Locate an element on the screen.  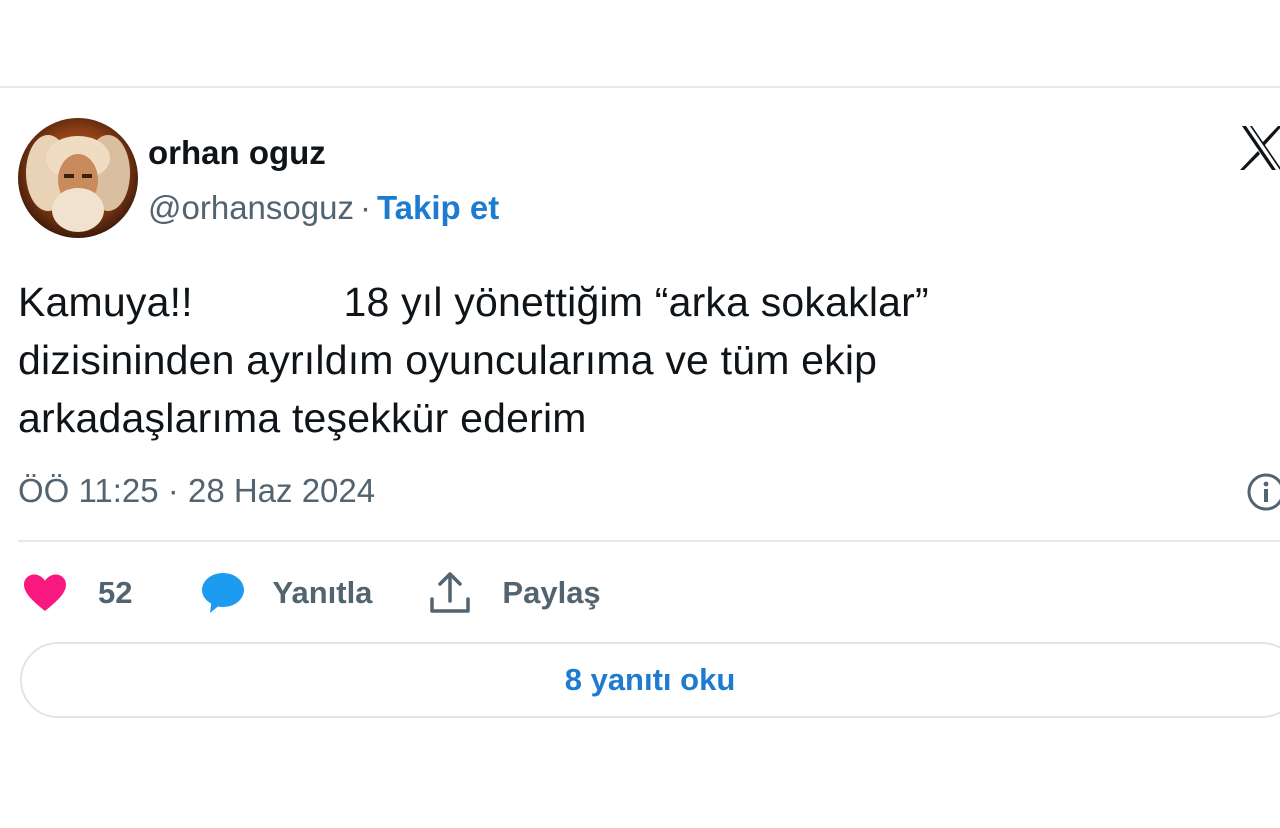
share-button: Paylaş is located at coordinates (514, 593).